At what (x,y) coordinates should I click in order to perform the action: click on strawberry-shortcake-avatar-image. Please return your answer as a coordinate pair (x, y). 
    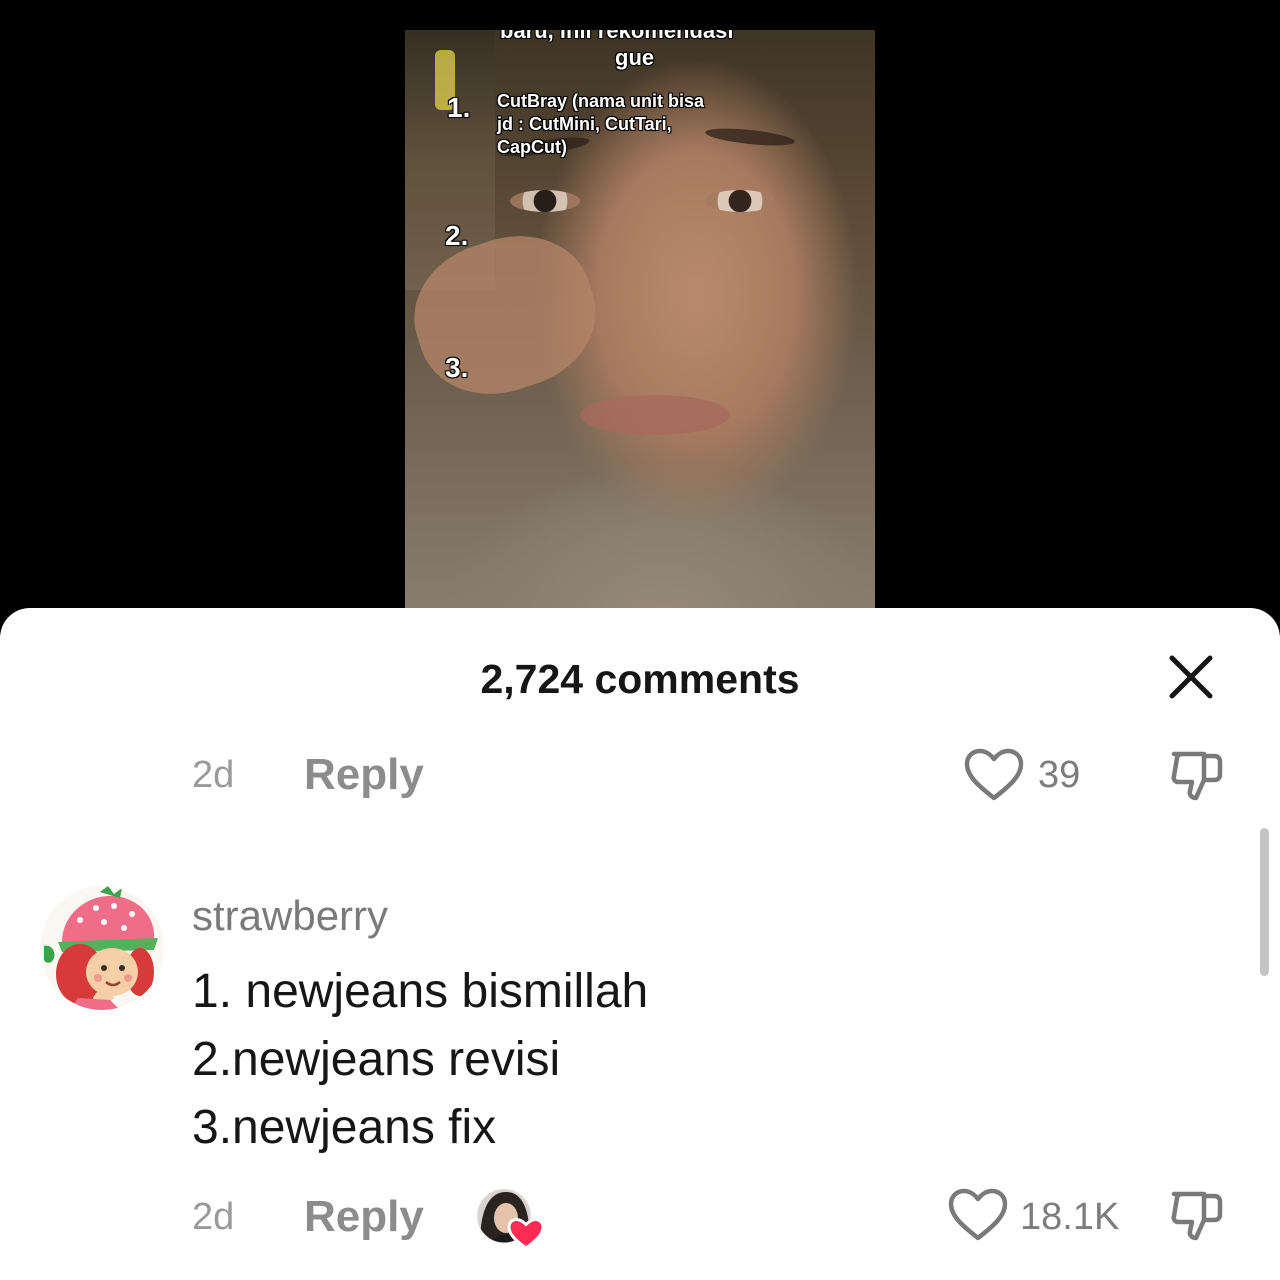
    Looking at the image, I should click on (102, 948).